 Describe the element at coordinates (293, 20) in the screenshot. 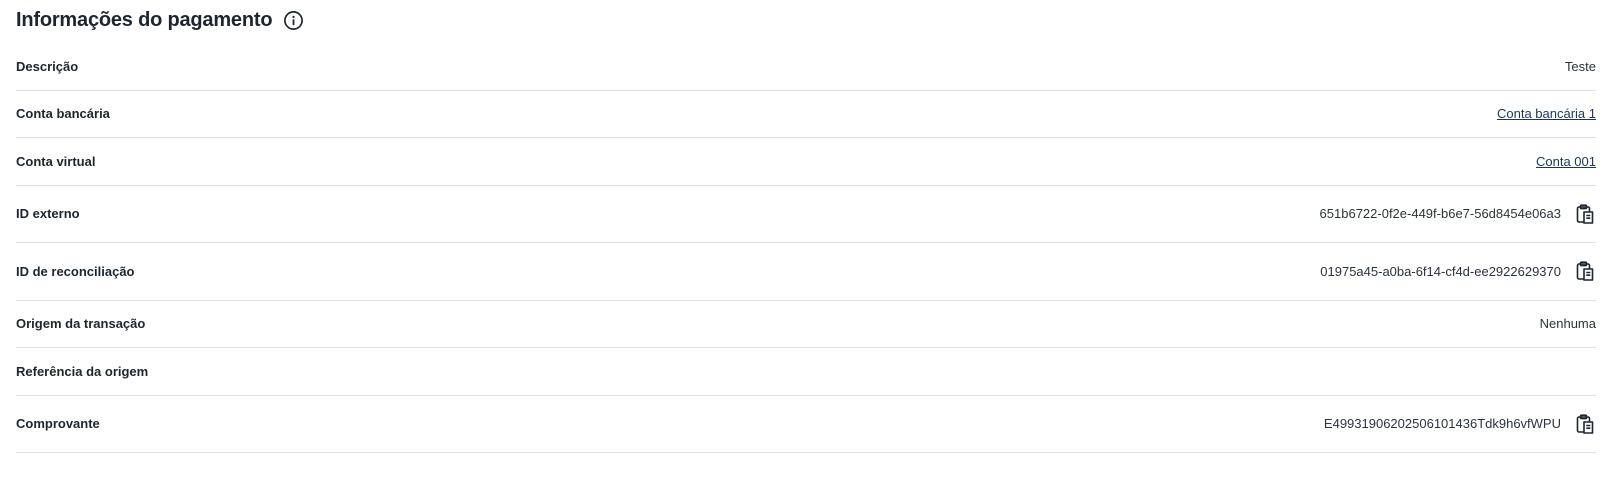

I see `info-circle-icon` at that location.